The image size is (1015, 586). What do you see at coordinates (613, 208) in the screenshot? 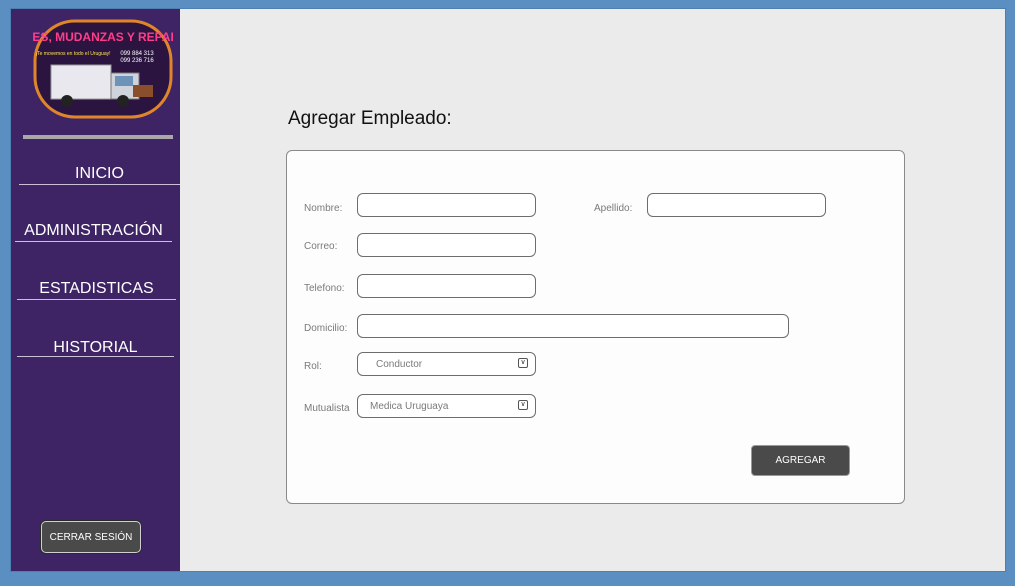
I see `apellido-label: Apellido:` at bounding box center [613, 208].